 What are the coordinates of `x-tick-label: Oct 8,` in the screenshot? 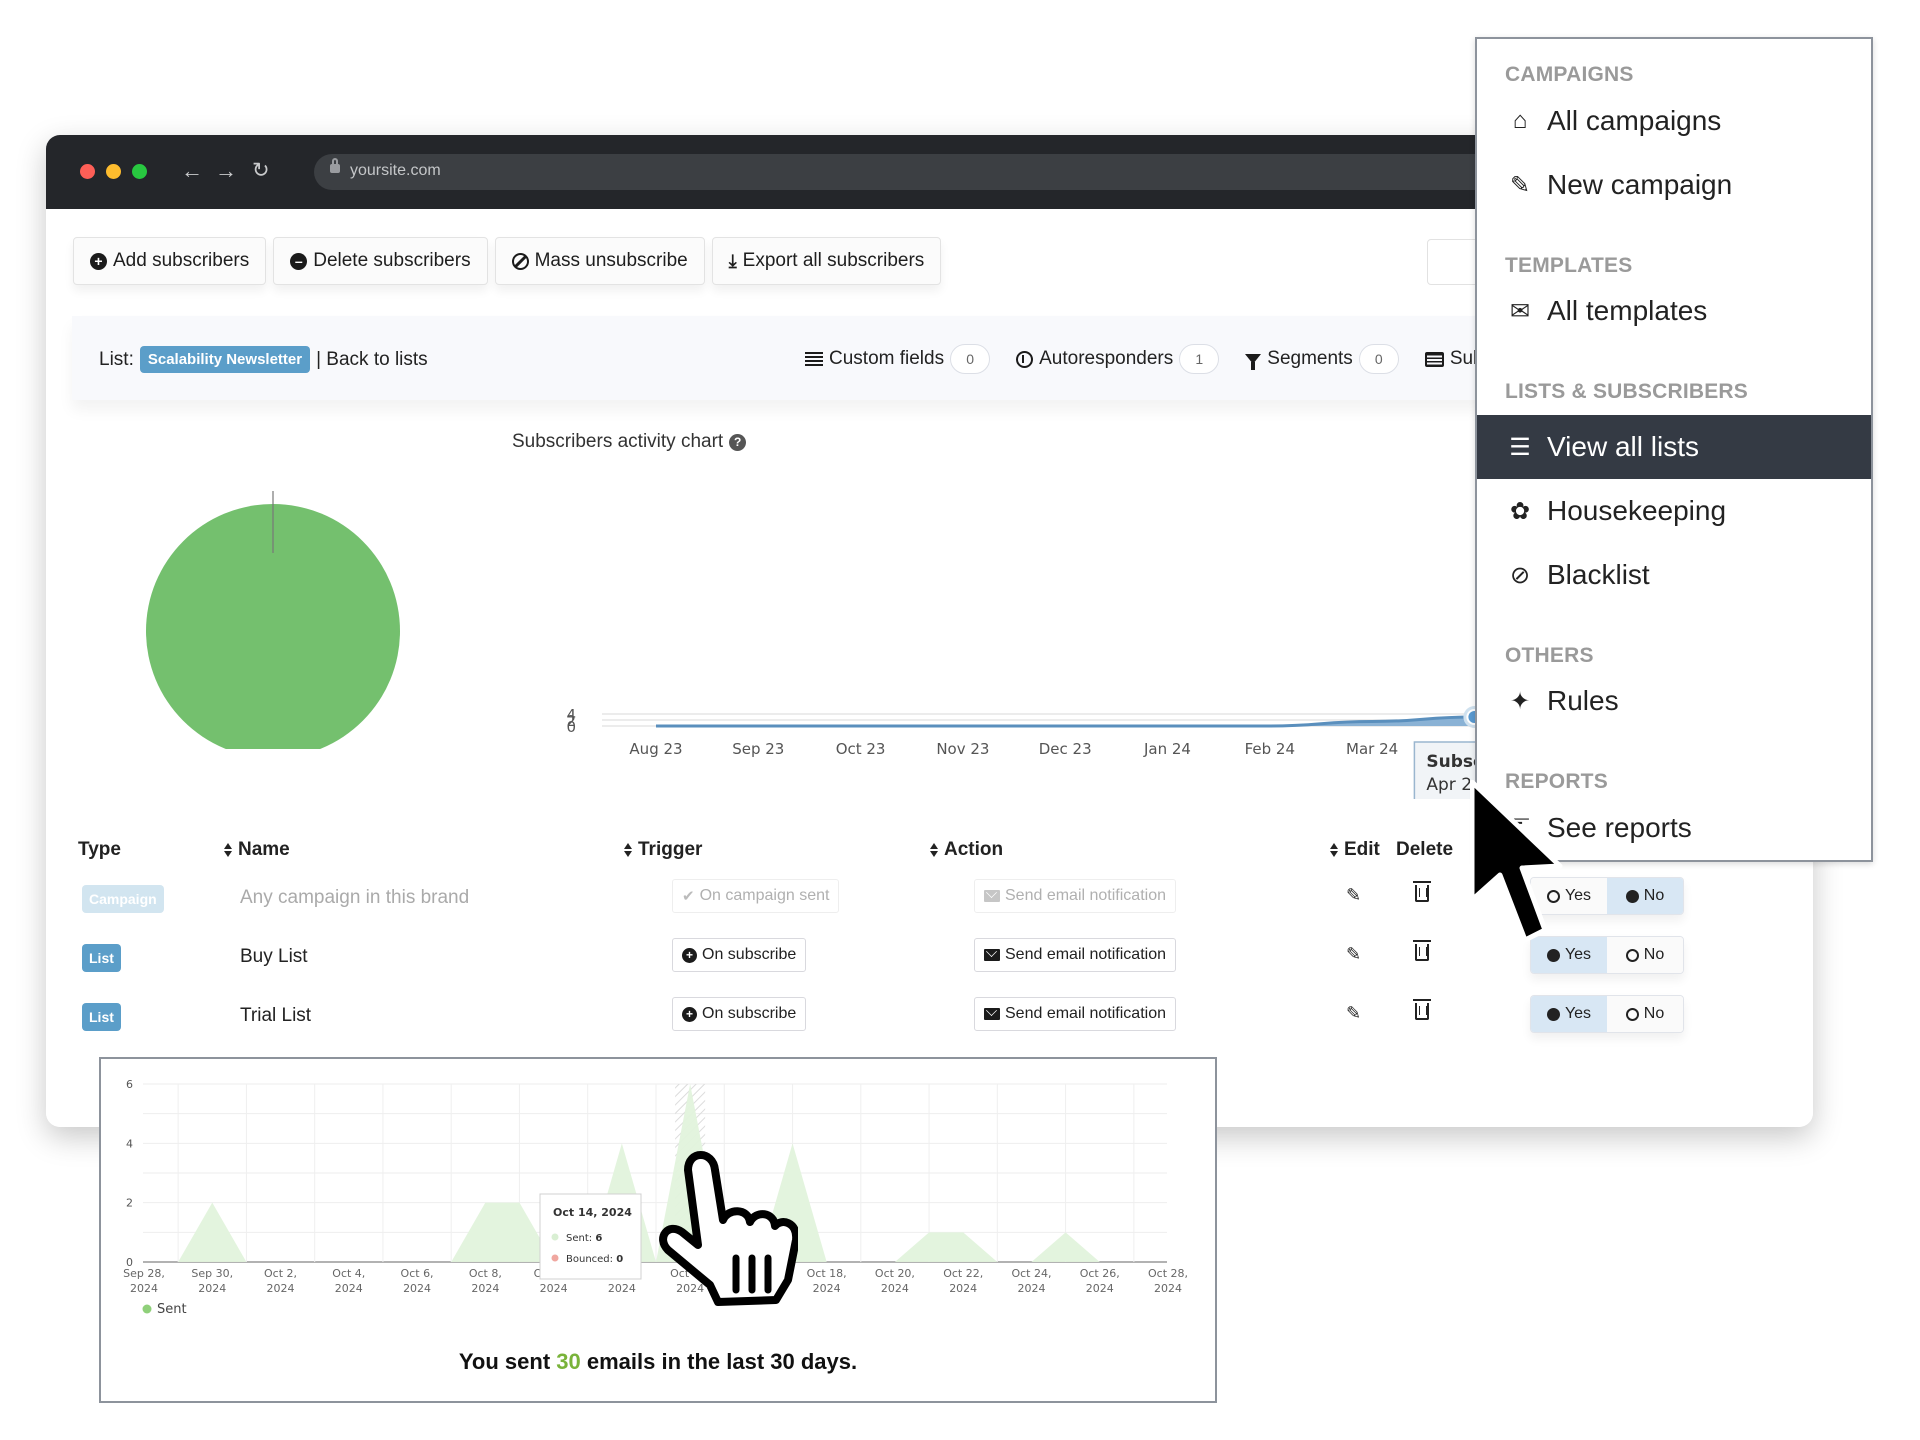 It's located at (485, 1273).